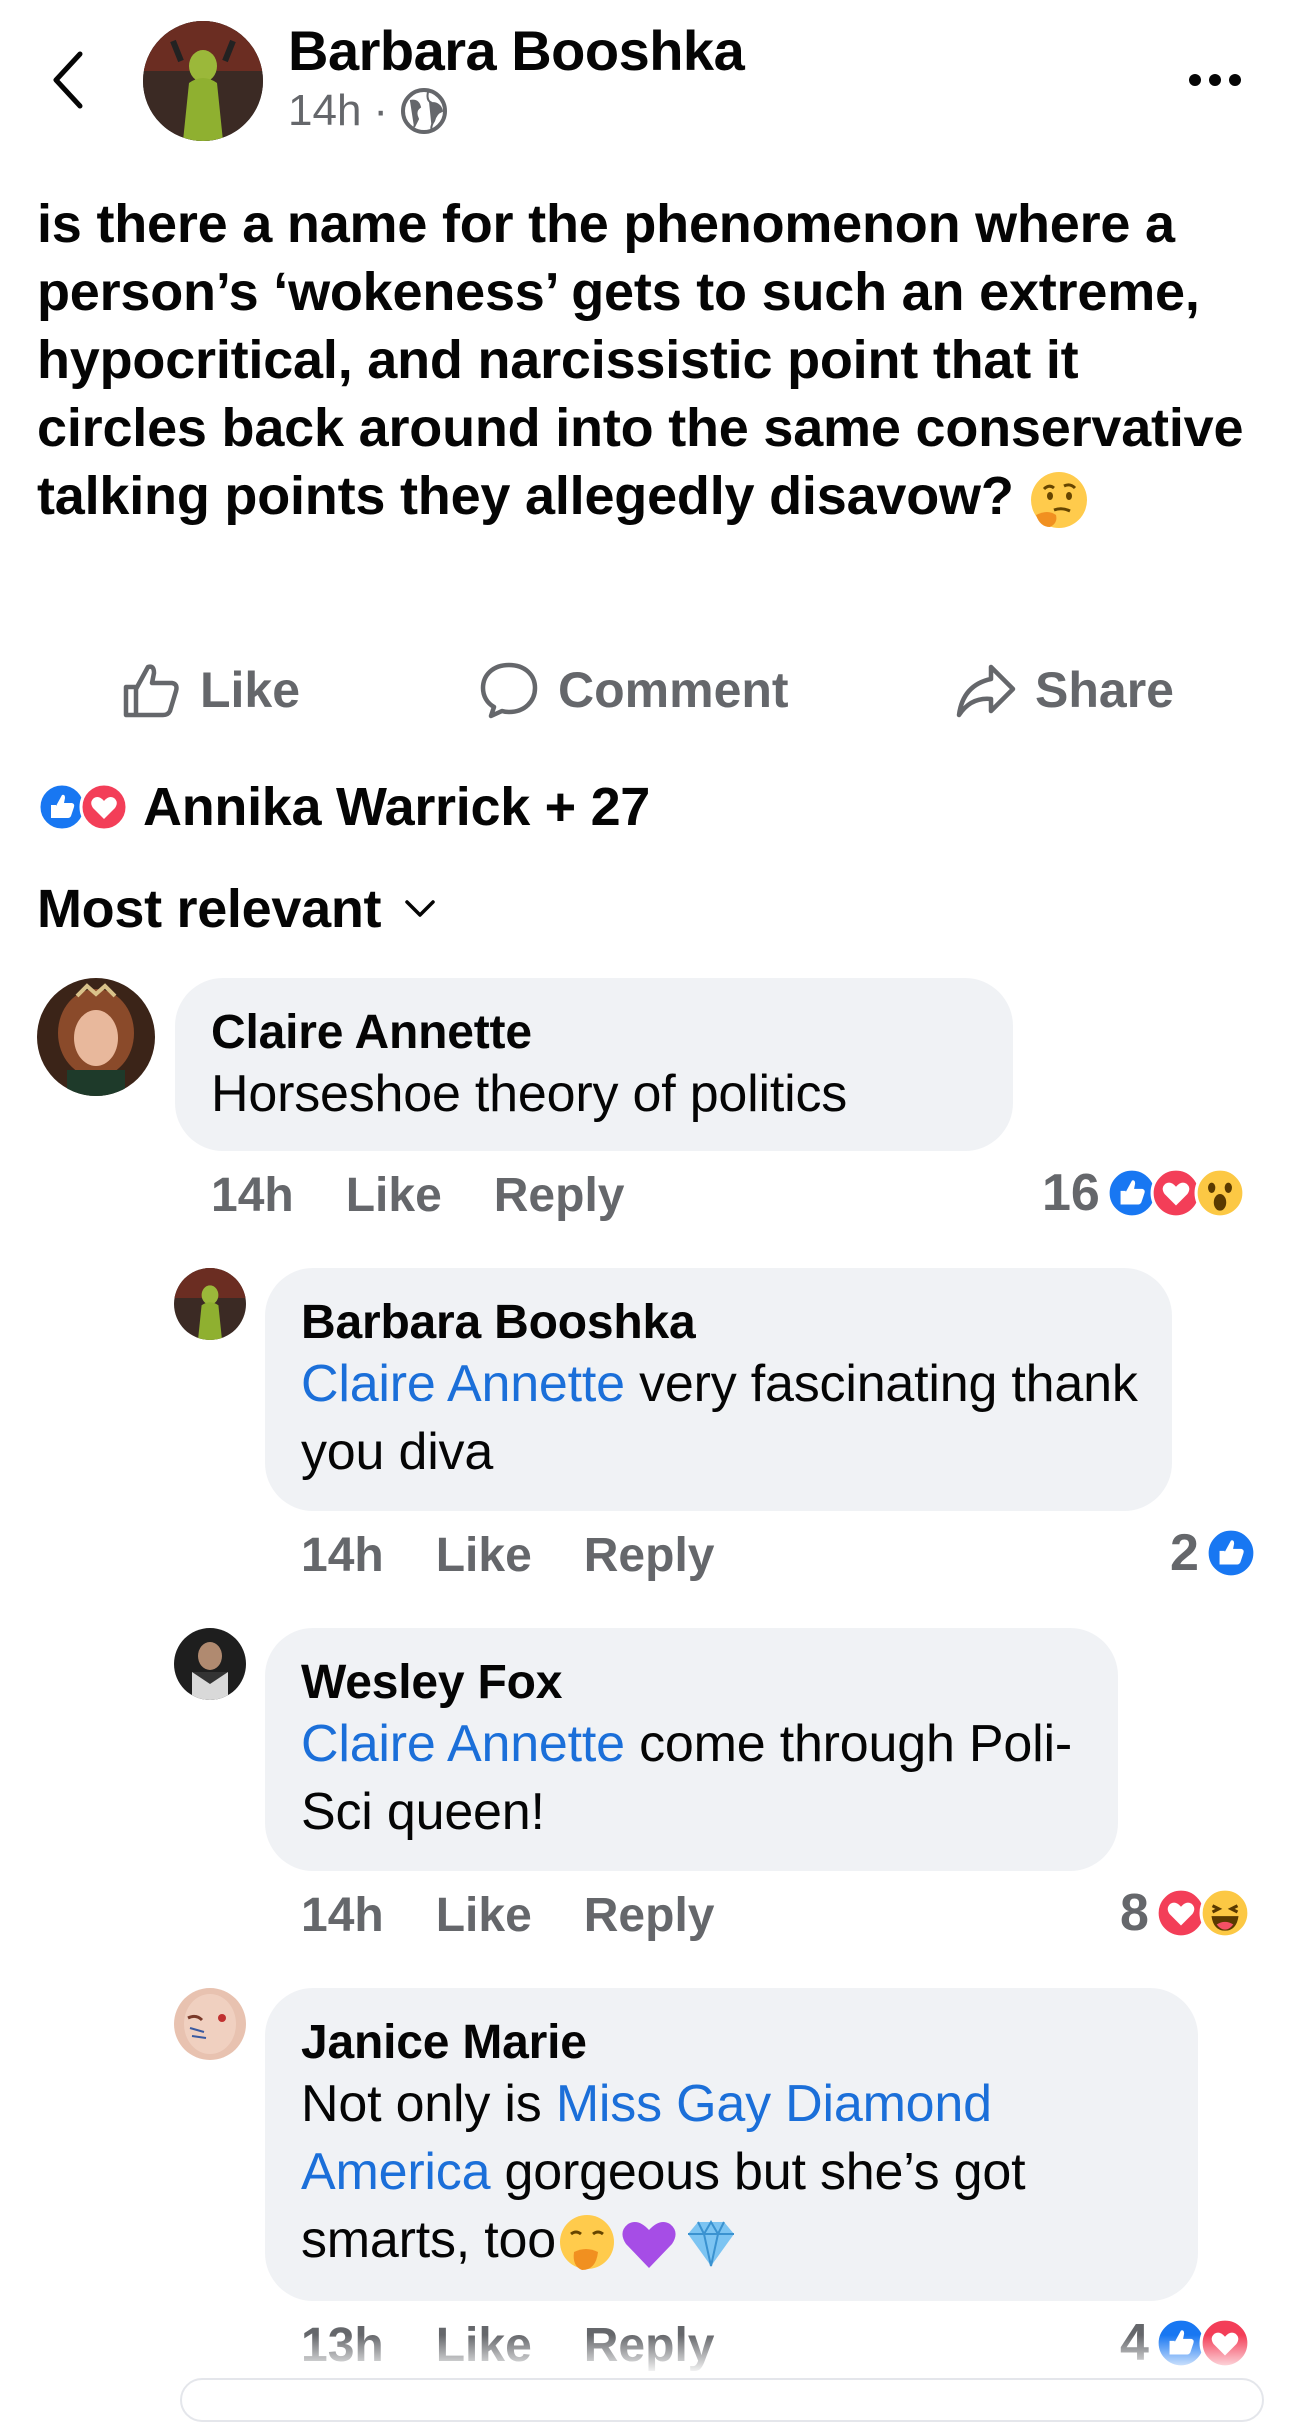  I want to click on share-action-button: Share, so click(1064, 690).